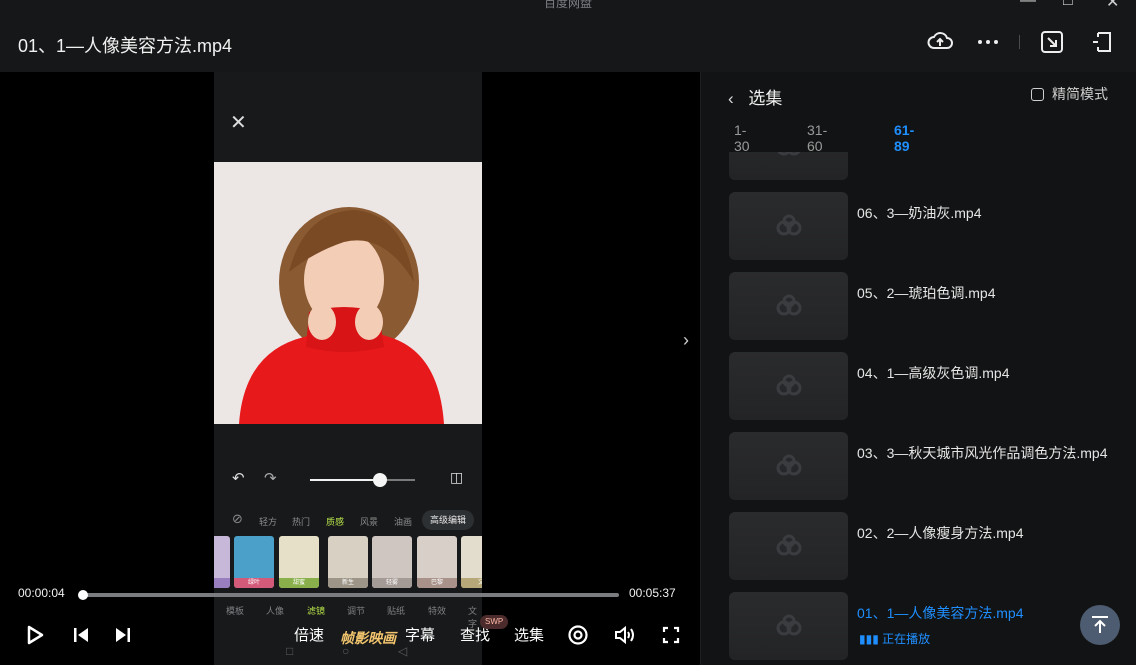 The image size is (1136, 665). What do you see at coordinates (437, 562) in the screenshot?
I see `filter-thumb: 巴黎` at bounding box center [437, 562].